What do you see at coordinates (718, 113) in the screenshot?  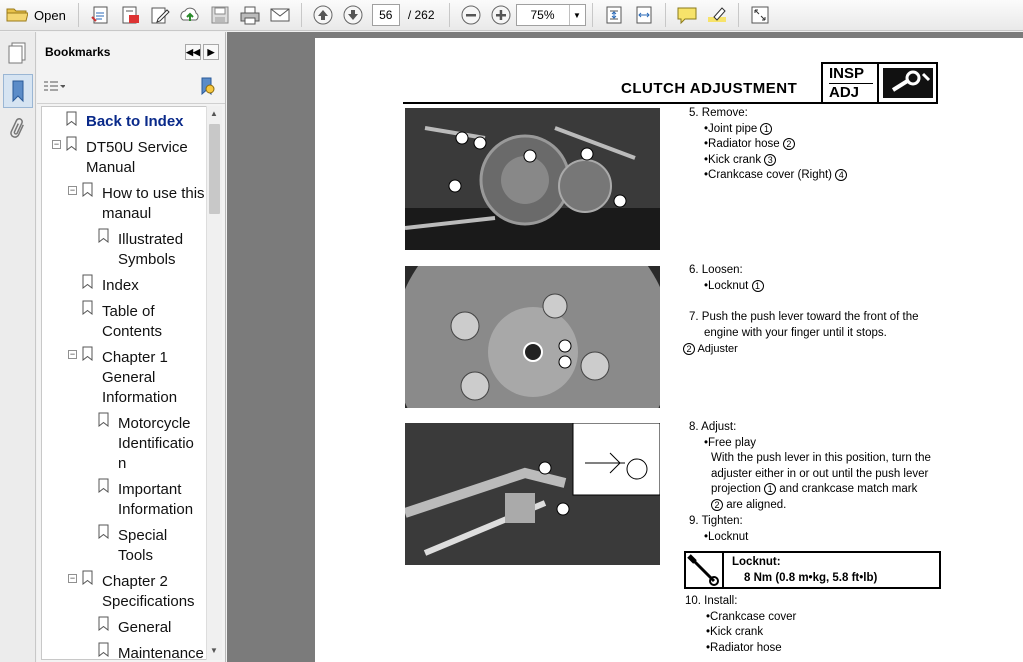 I see `step5-head: 5. Remove:` at bounding box center [718, 113].